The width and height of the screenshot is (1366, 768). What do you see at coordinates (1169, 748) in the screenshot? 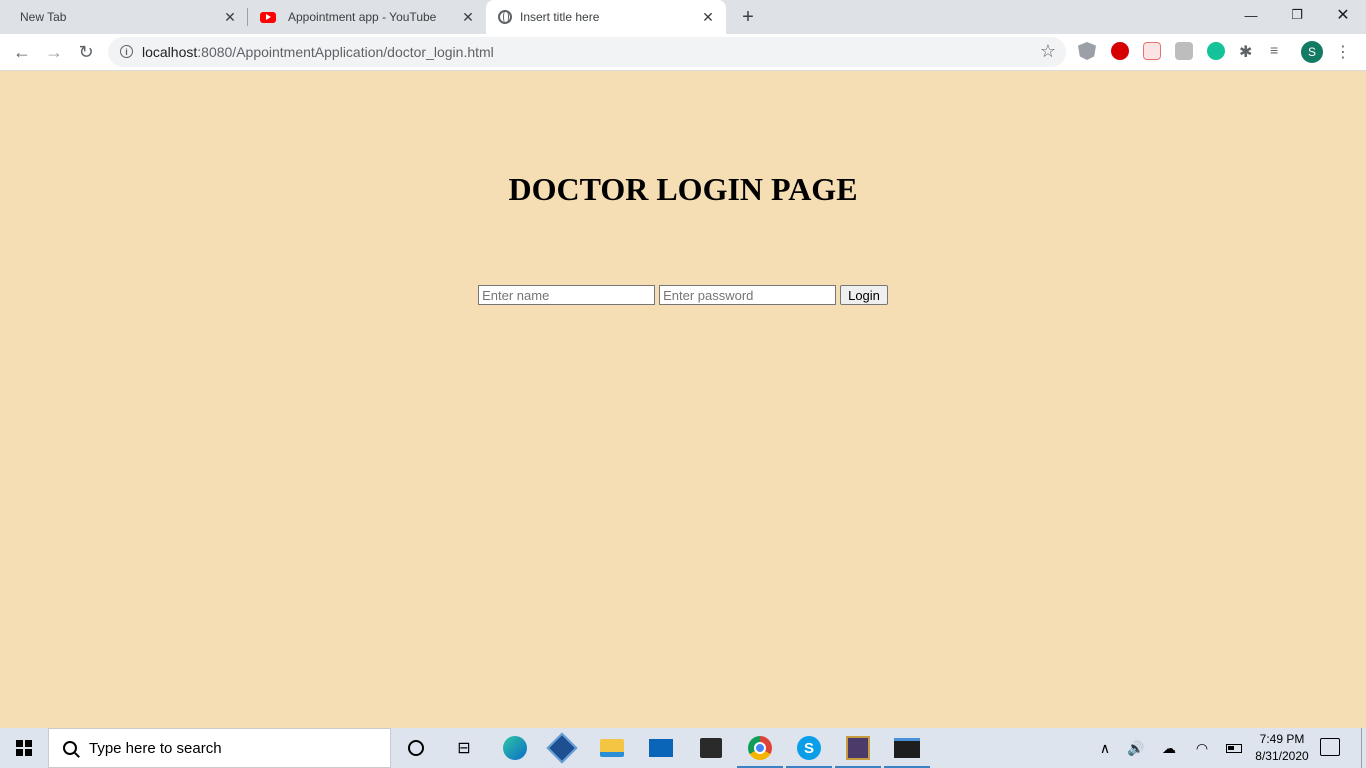
I see `onedrive-icon: ☁` at bounding box center [1169, 748].